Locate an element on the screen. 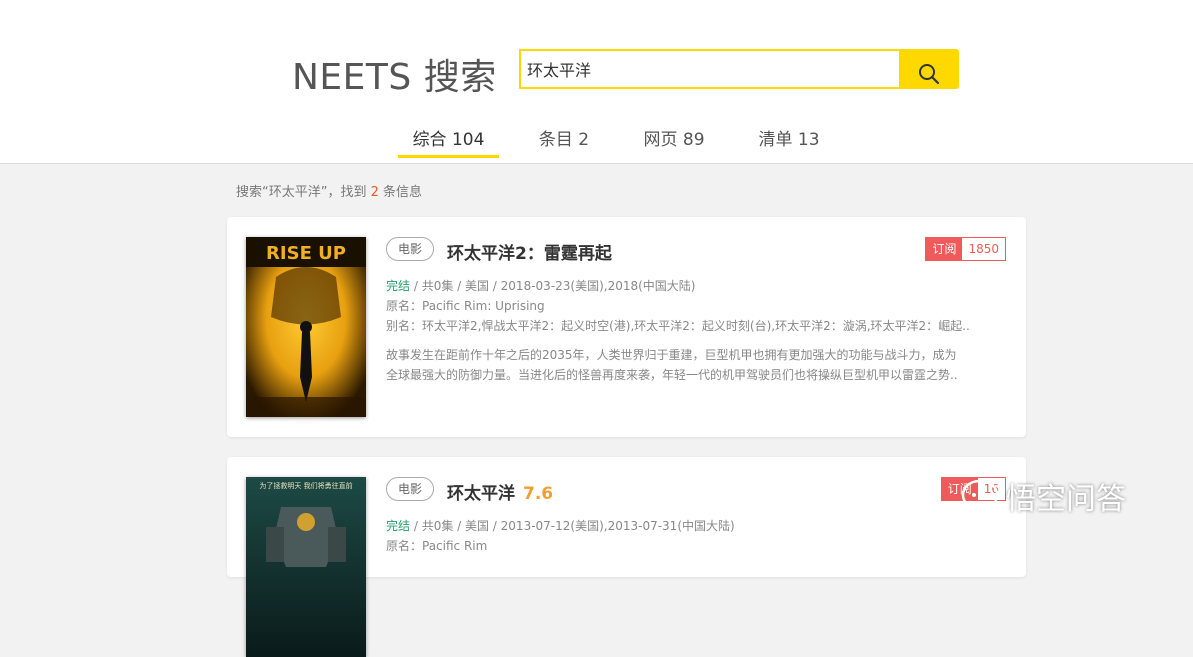 The image size is (1193, 657). release-info: / 共0集 / 美国 / 2018-03-23(美国),2018(中国大陆) is located at coordinates (553, 286).